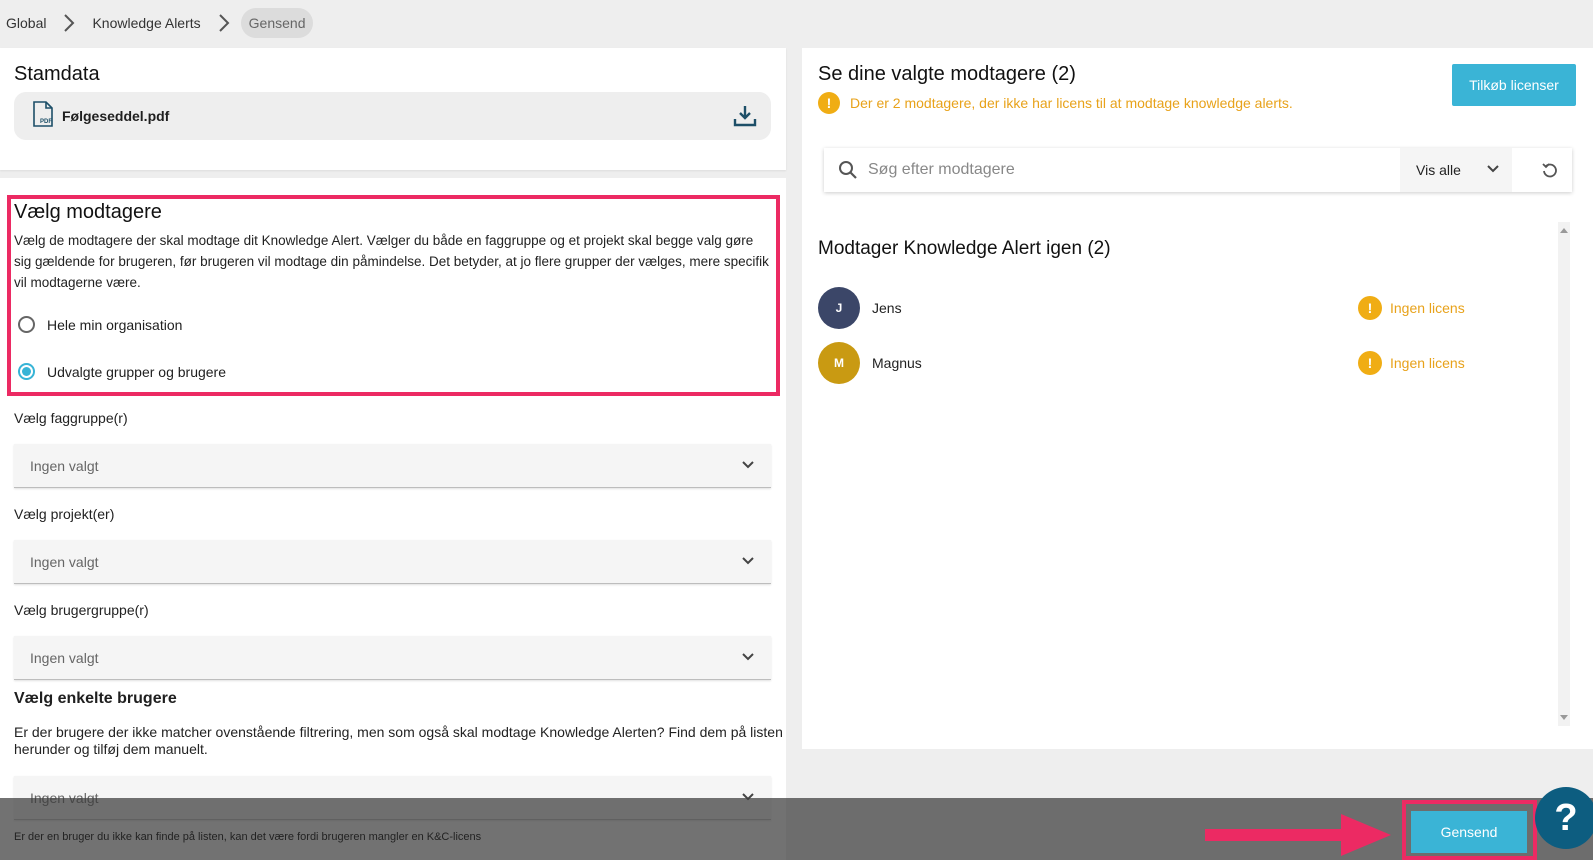 The image size is (1593, 860). I want to click on breadcrumb-item-knowledge-alerts: Knowledge Alerts, so click(146, 23).